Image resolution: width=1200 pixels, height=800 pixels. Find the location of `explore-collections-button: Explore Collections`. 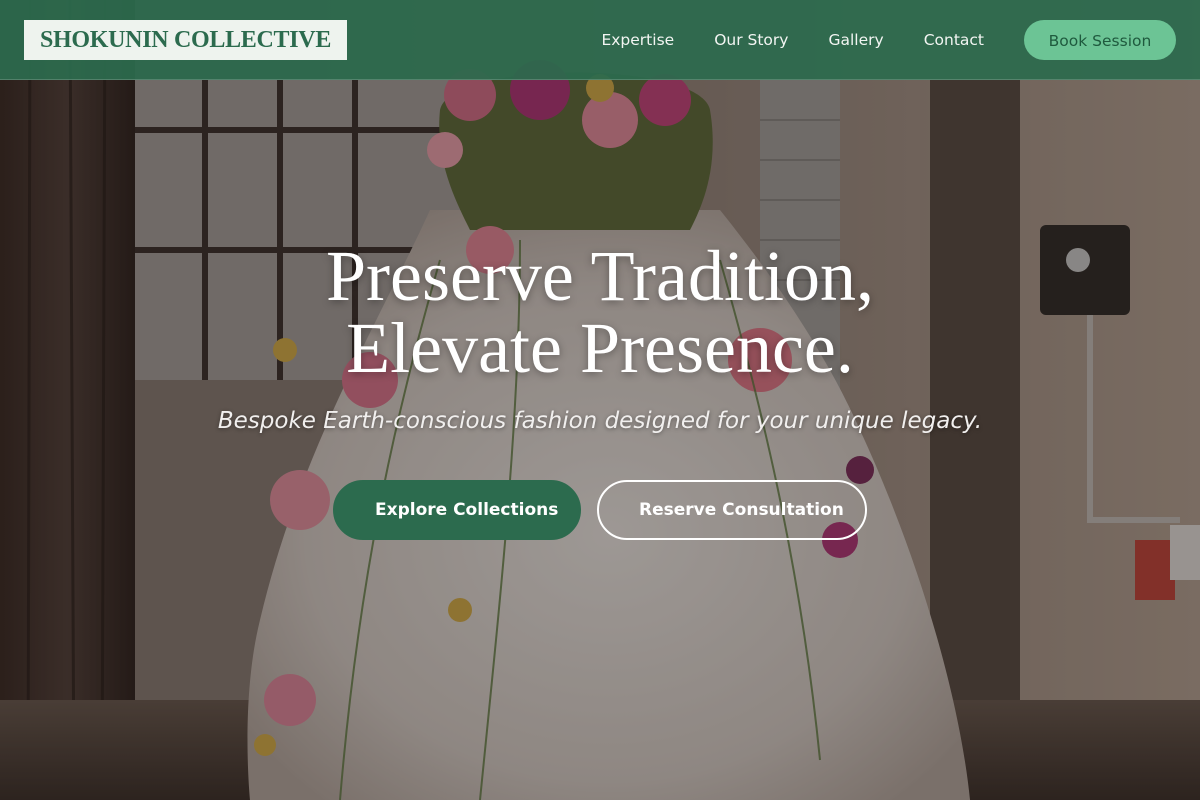

explore-collections-button: Explore Collections is located at coordinates (457, 510).